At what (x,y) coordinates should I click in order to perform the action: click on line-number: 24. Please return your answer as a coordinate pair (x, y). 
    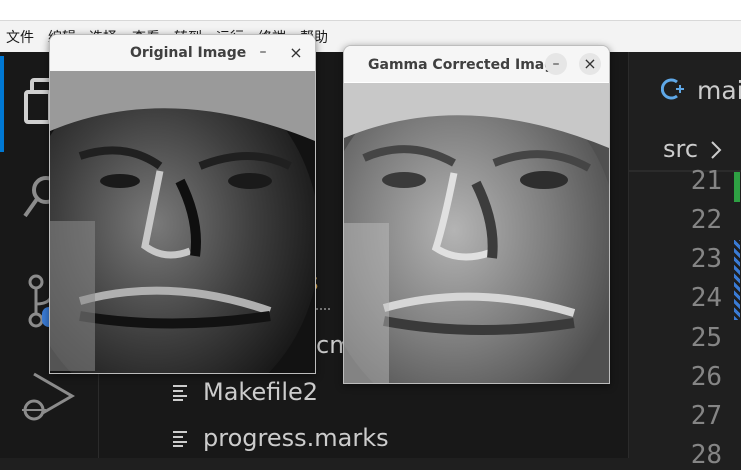
    Looking at the image, I should click on (706, 298).